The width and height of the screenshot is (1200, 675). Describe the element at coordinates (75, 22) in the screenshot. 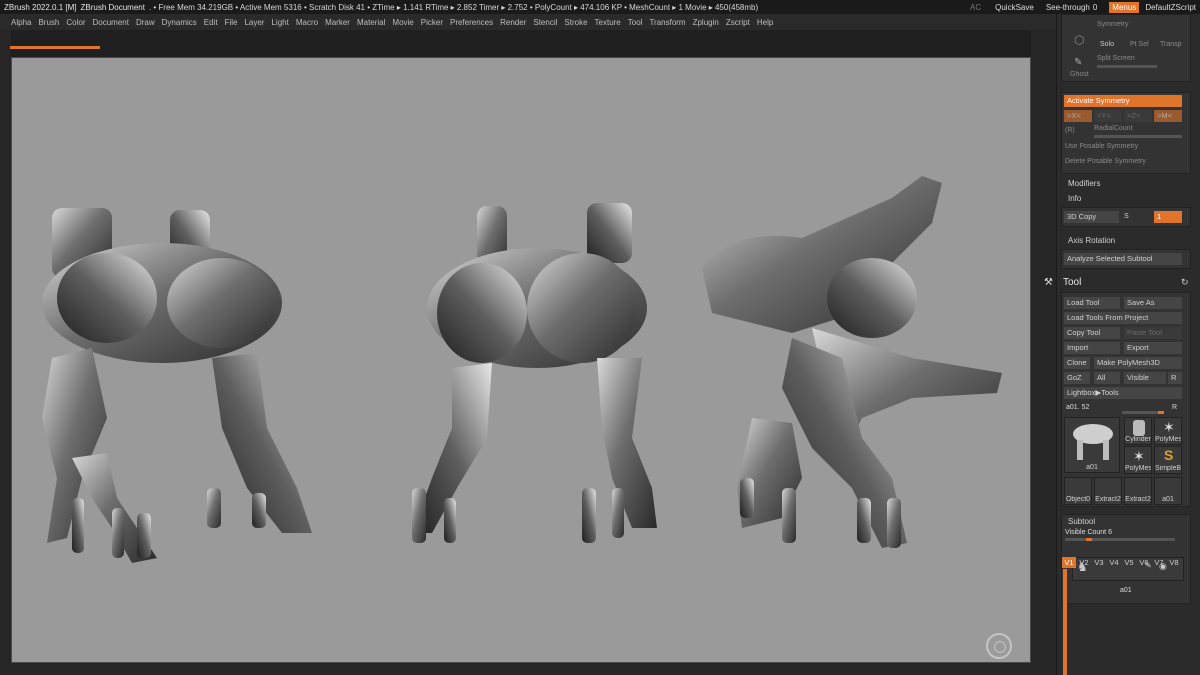

I see `menu-color: Color` at that location.